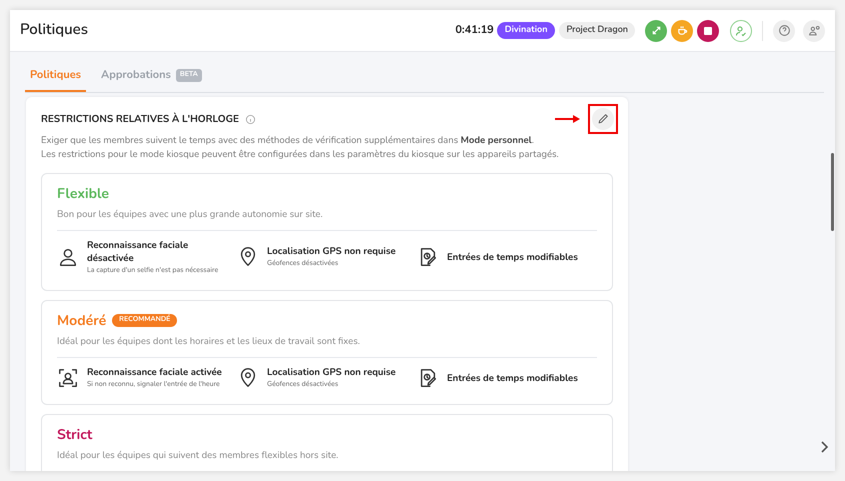 The image size is (845, 481). What do you see at coordinates (74, 434) in the screenshot?
I see `policy-title: Strict` at bounding box center [74, 434].